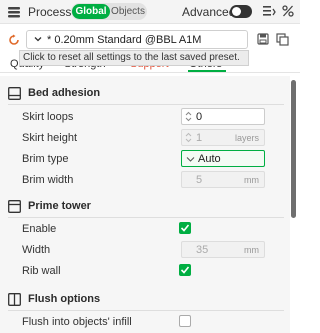  What do you see at coordinates (128, 11) in the screenshot?
I see `objects-mode-button: Objects` at bounding box center [128, 11].